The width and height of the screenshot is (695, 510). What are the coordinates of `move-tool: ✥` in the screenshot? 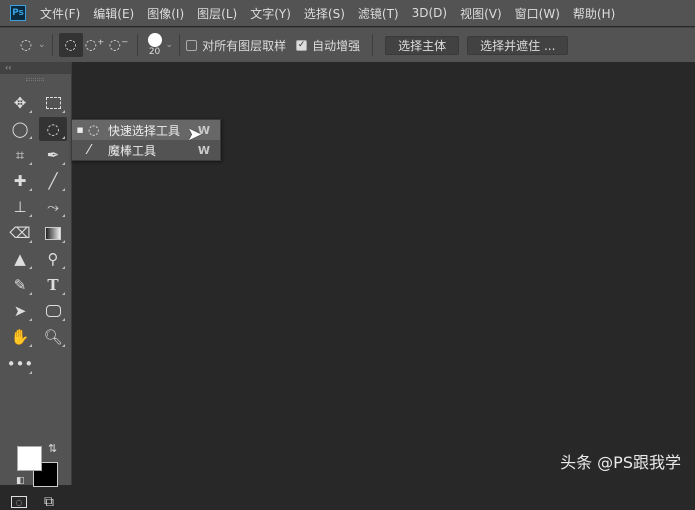 It's located at (20, 103).